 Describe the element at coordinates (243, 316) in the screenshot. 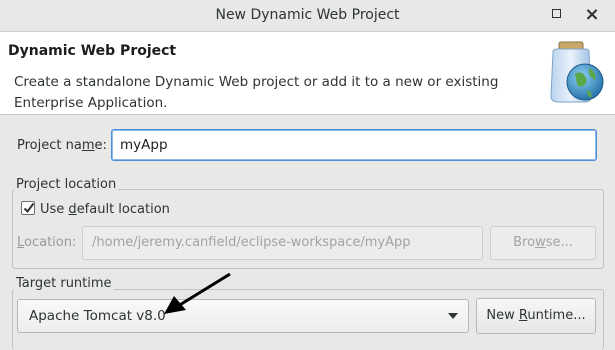

I see `target-runtime-select: Apache Tomcat v8.0` at that location.